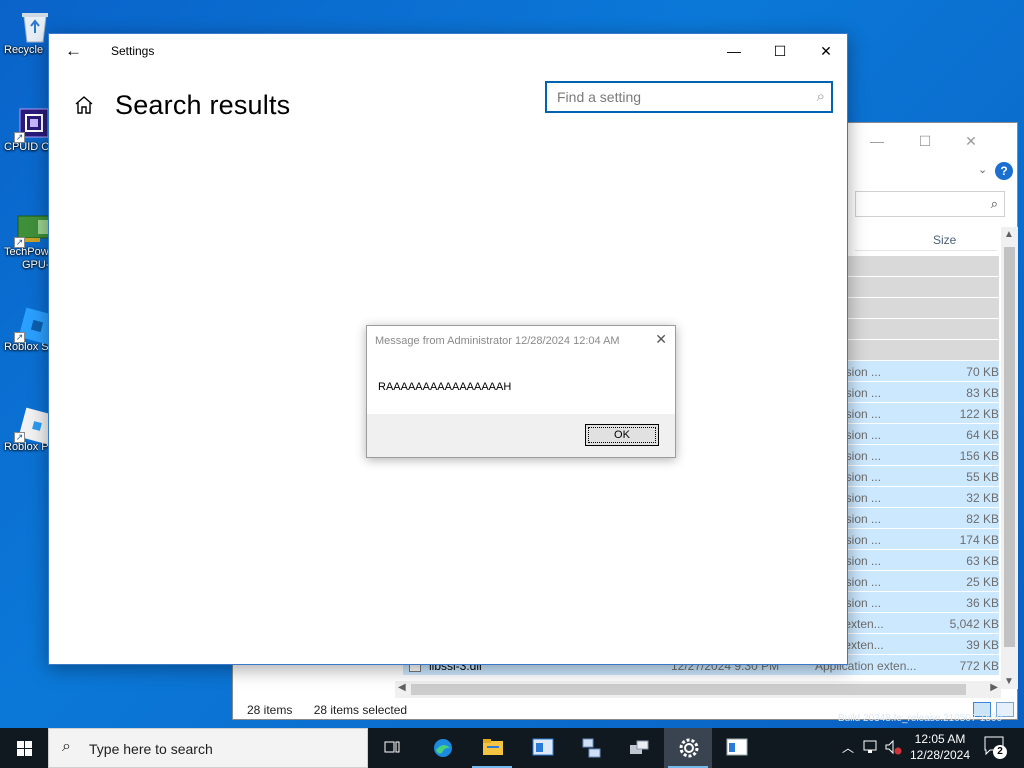  What do you see at coordinates (35, 265) in the screenshot?
I see `desktop-icon-label-line2: GPU-` at bounding box center [35, 265].